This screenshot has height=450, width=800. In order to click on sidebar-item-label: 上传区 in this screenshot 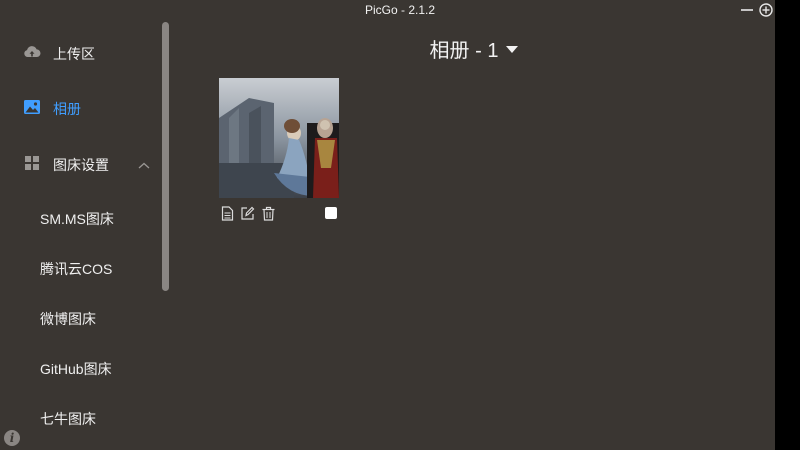, I will do `click(74, 54)`.